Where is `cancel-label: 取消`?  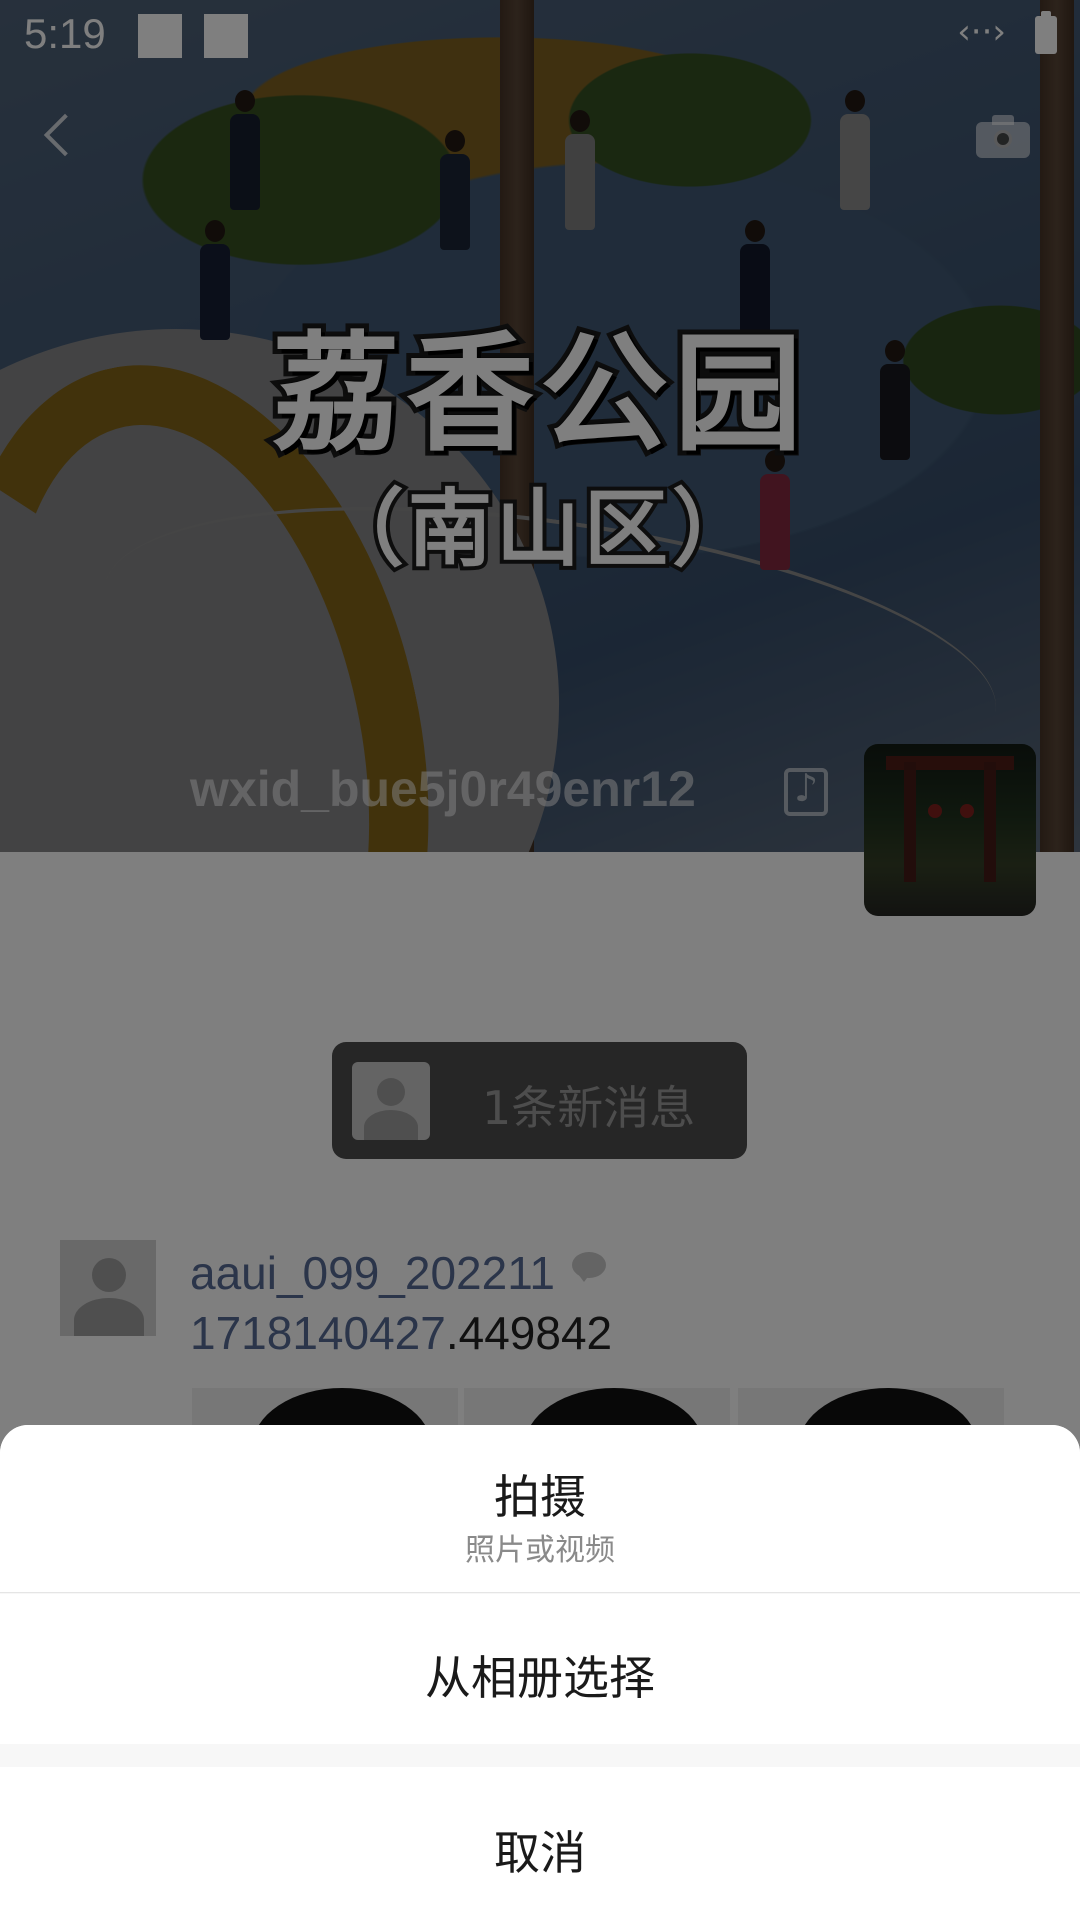
cancel-label: 取消 is located at coordinates (540, 1853).